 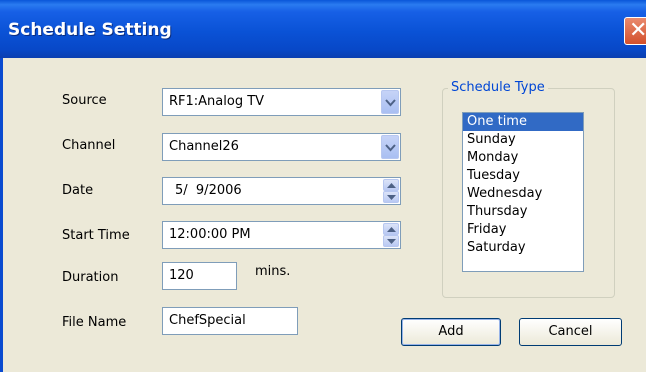 I want to click on channel-dropdown: Channel26, so click(x=281, y=147).